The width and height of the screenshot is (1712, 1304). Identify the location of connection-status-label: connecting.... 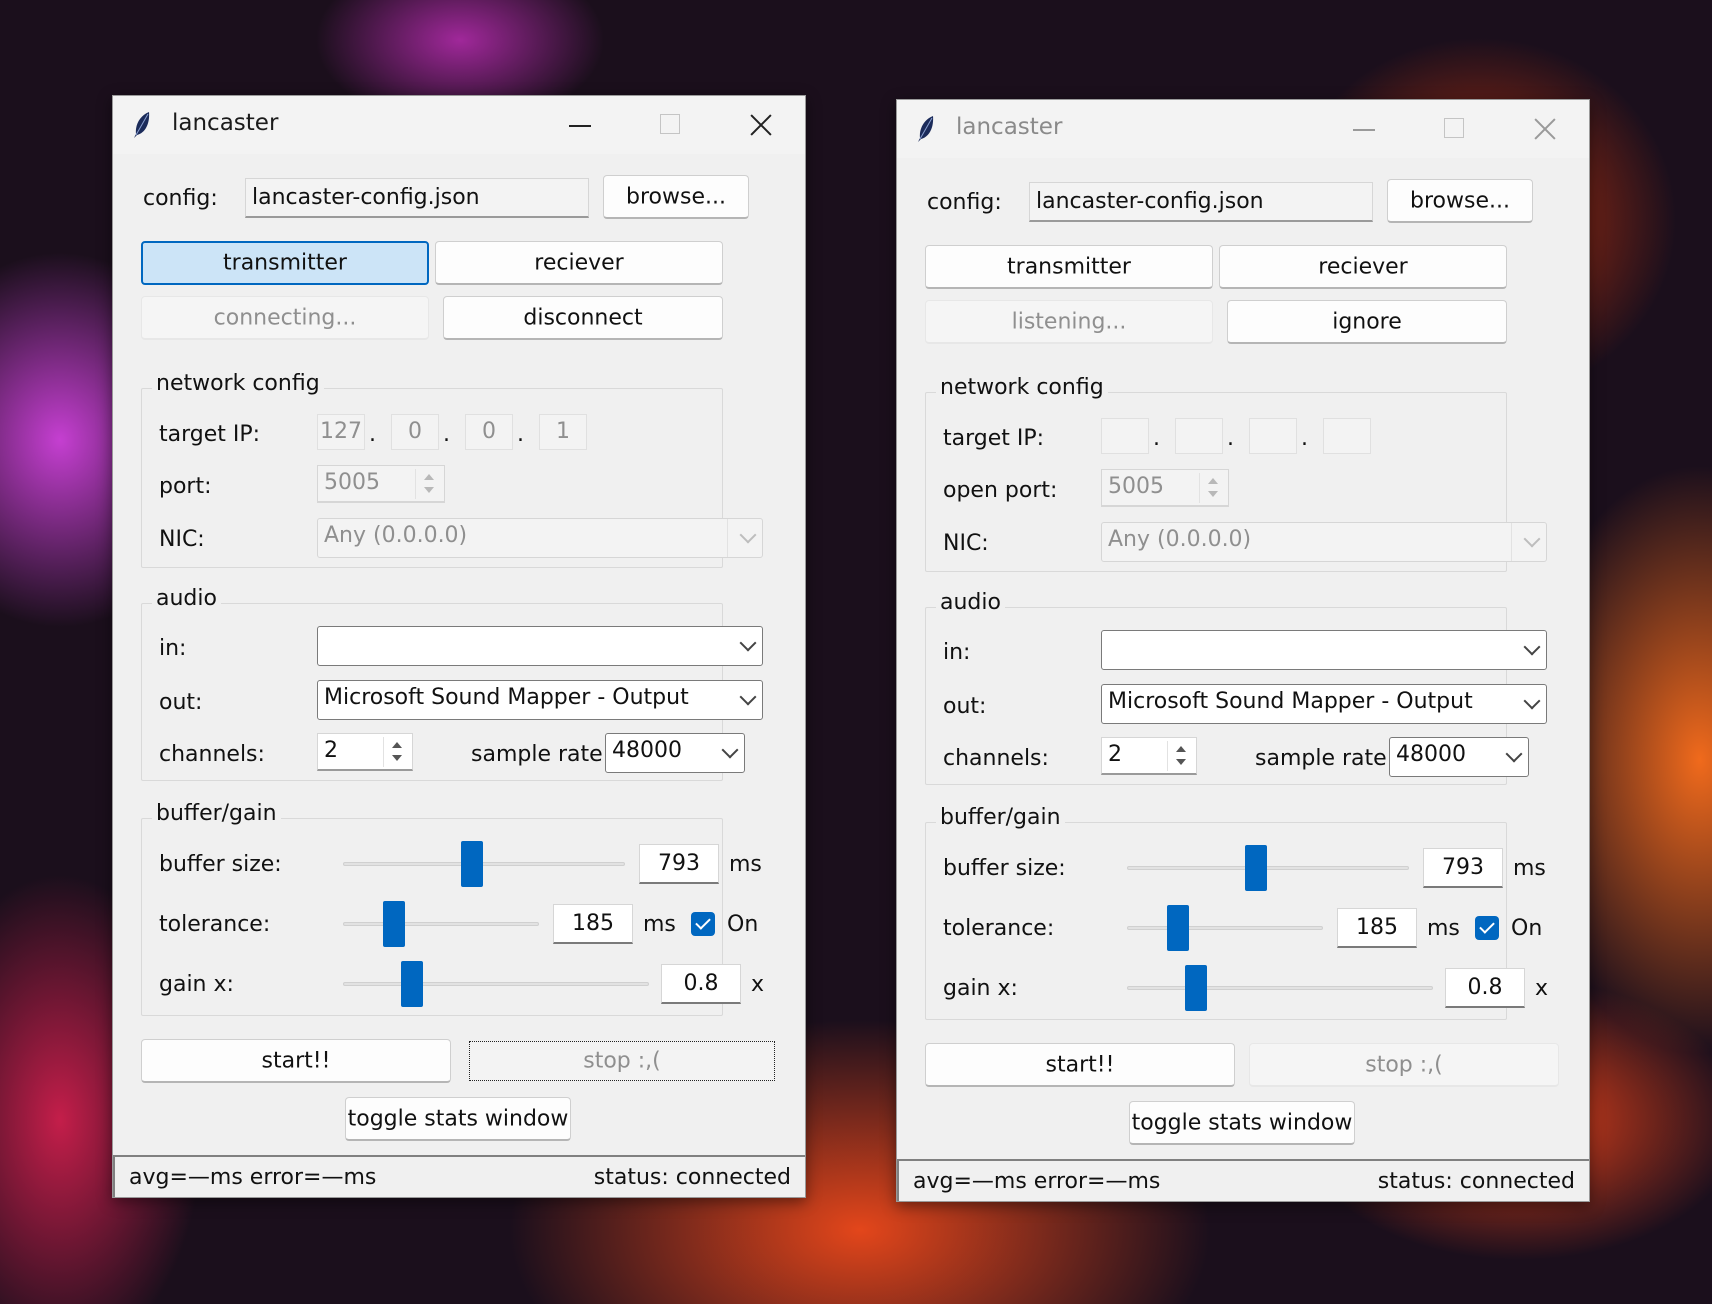
(285, 317).